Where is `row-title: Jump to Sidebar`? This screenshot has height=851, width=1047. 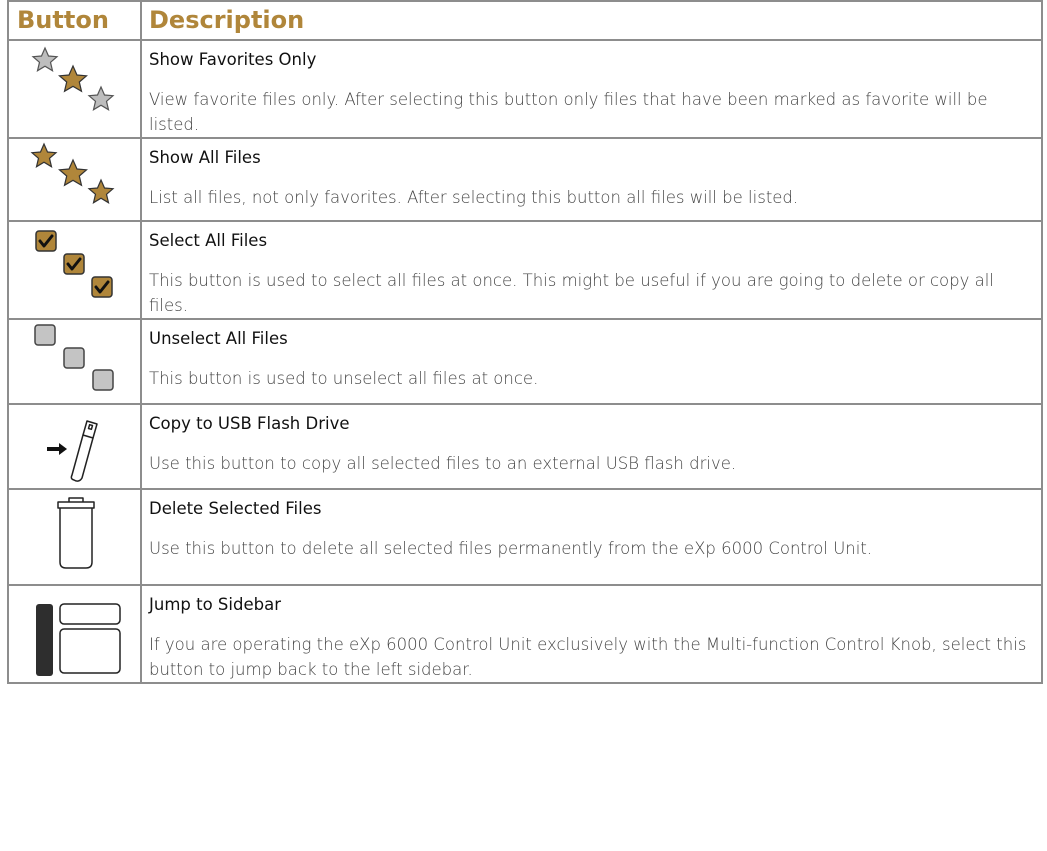
row-title: Jump to Sidebar is located at coordinates (215, 604).